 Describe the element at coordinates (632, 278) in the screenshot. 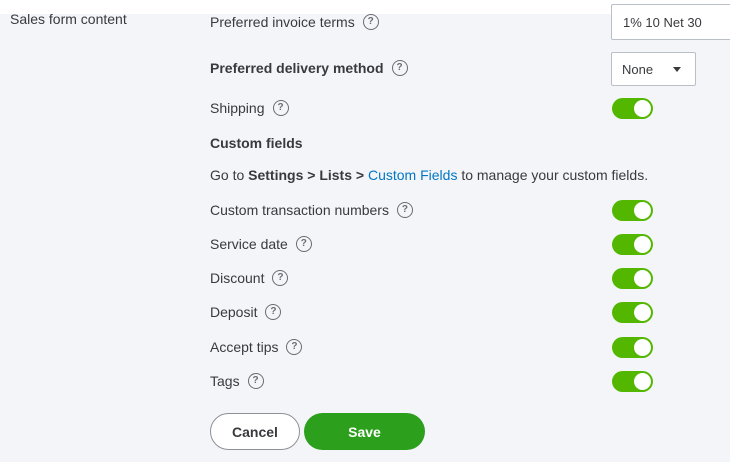

I see `discount-toggle` at that location.